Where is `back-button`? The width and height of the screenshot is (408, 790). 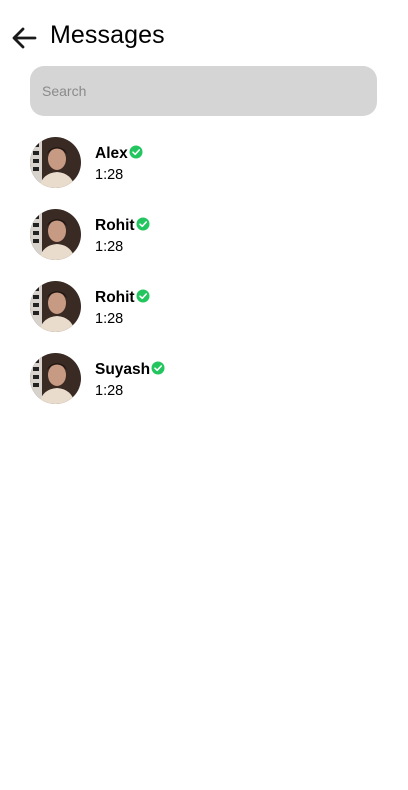
back-button is located at coordinates (24, 38).